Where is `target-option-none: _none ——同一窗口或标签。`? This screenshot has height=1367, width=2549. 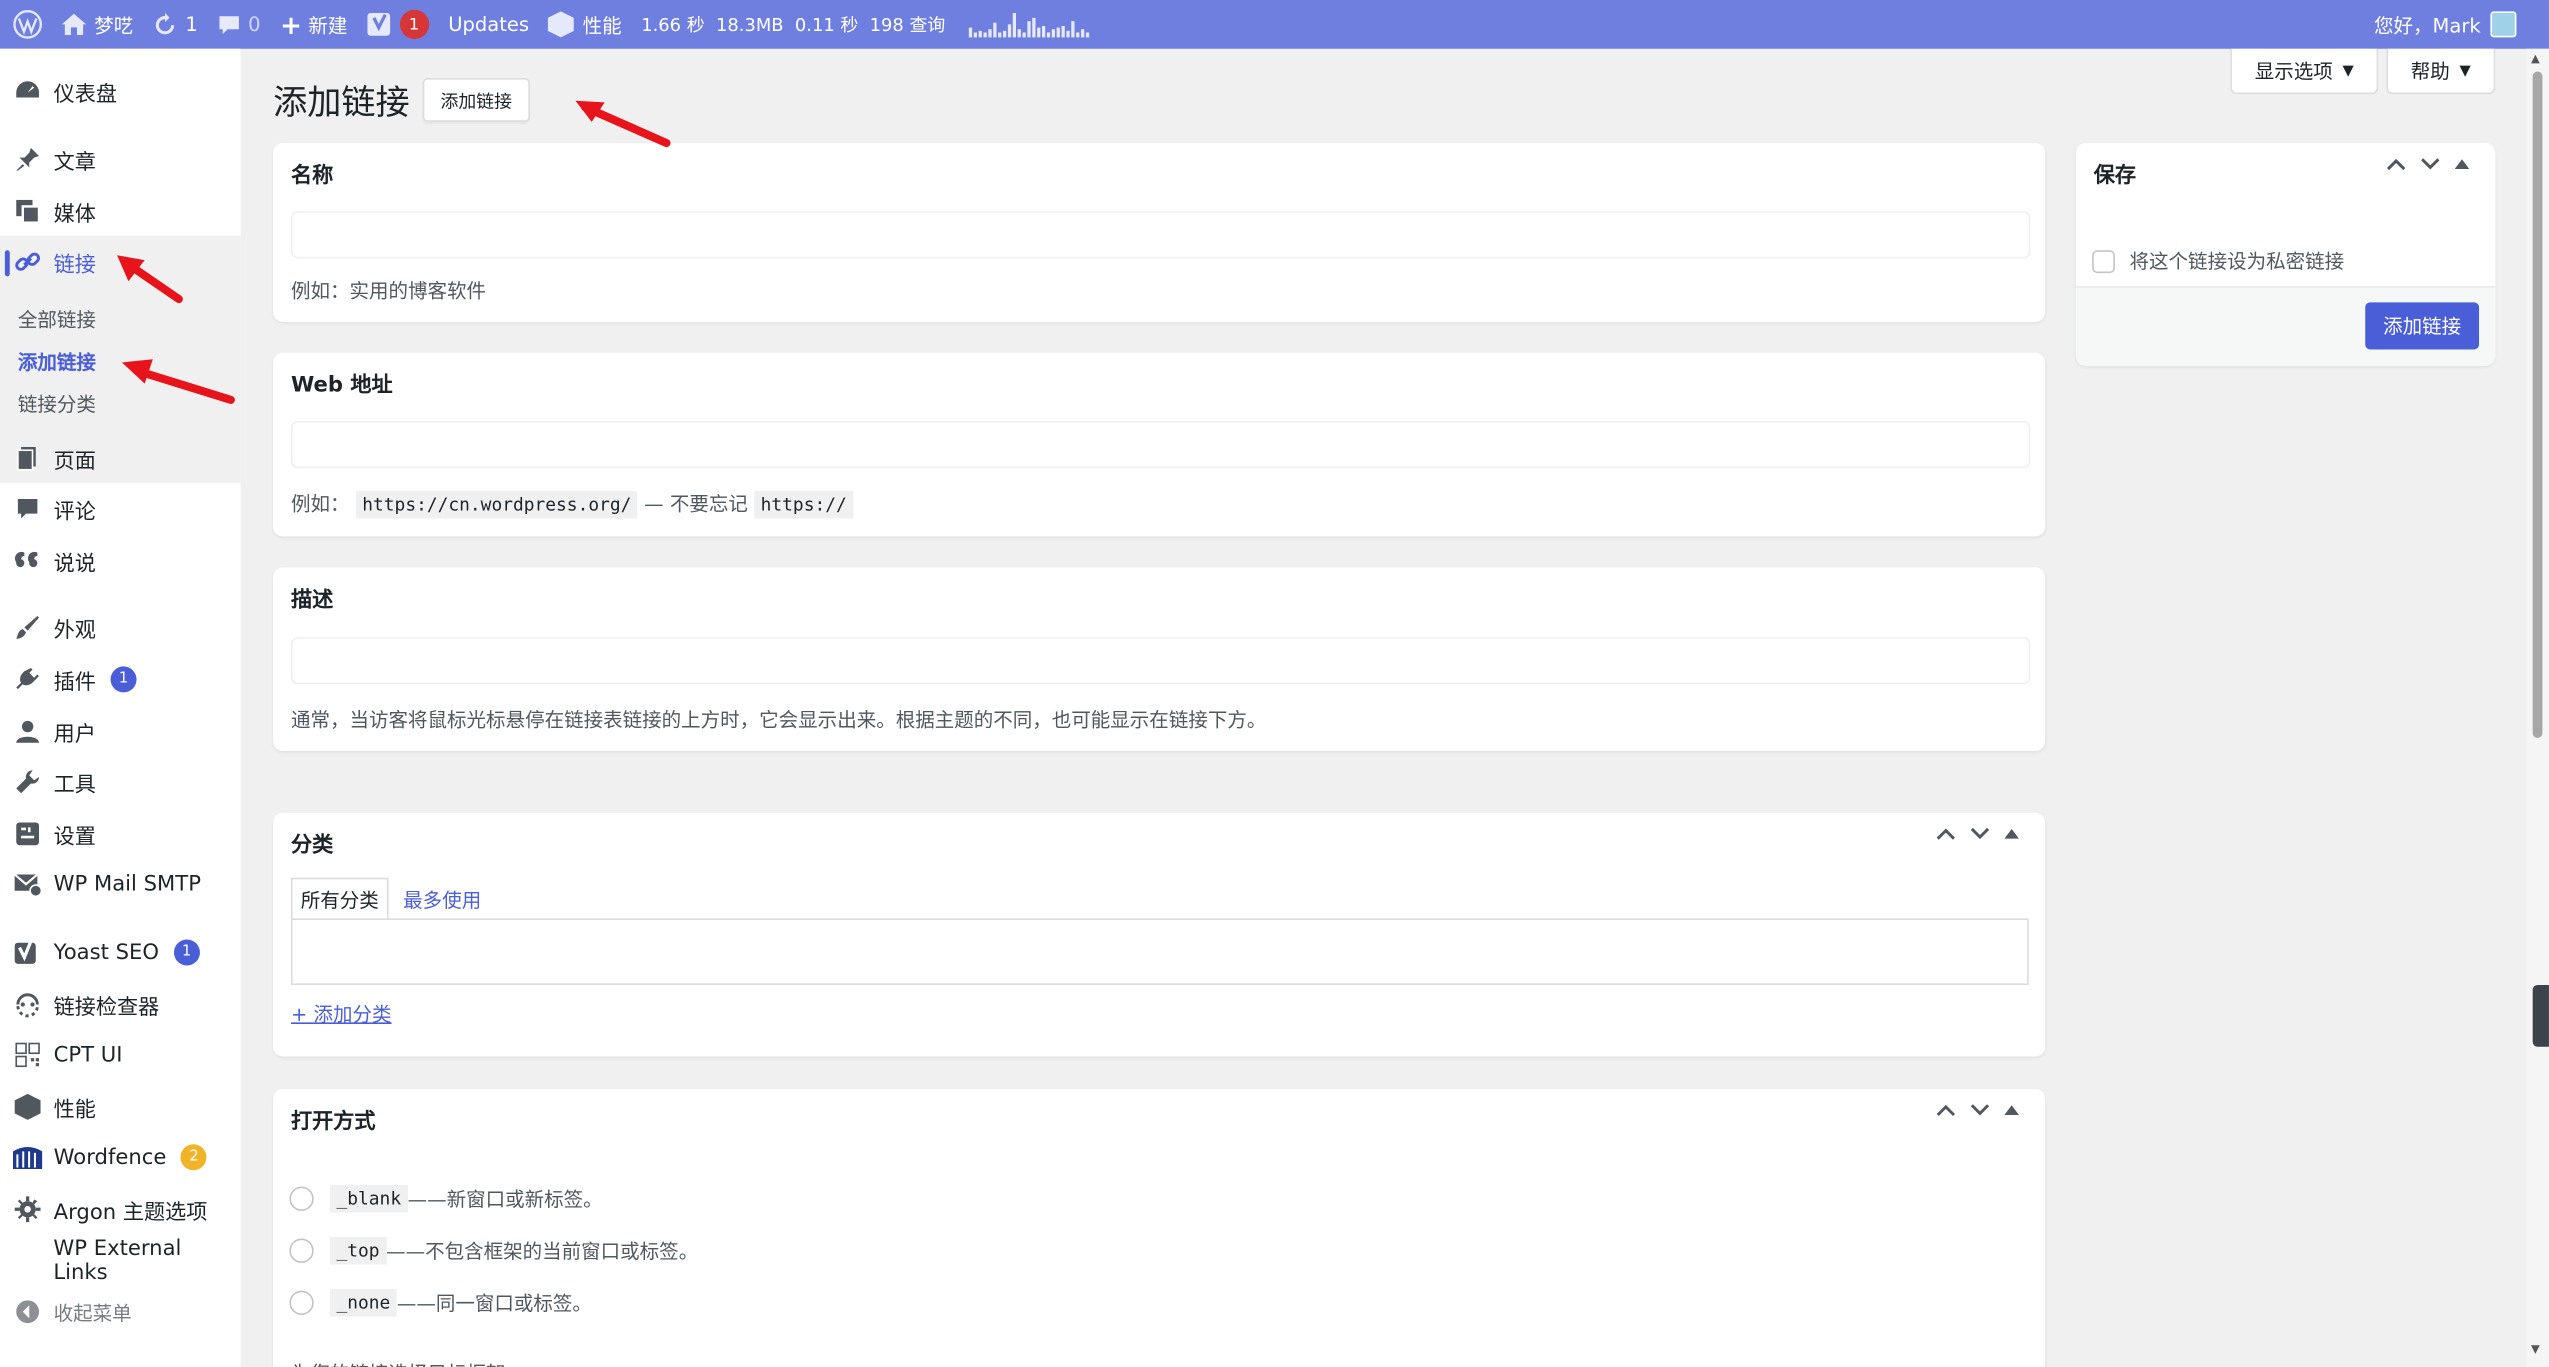 target-option-none: _none ——同一窗口或标签。 is located at coordinates (440, 1302).